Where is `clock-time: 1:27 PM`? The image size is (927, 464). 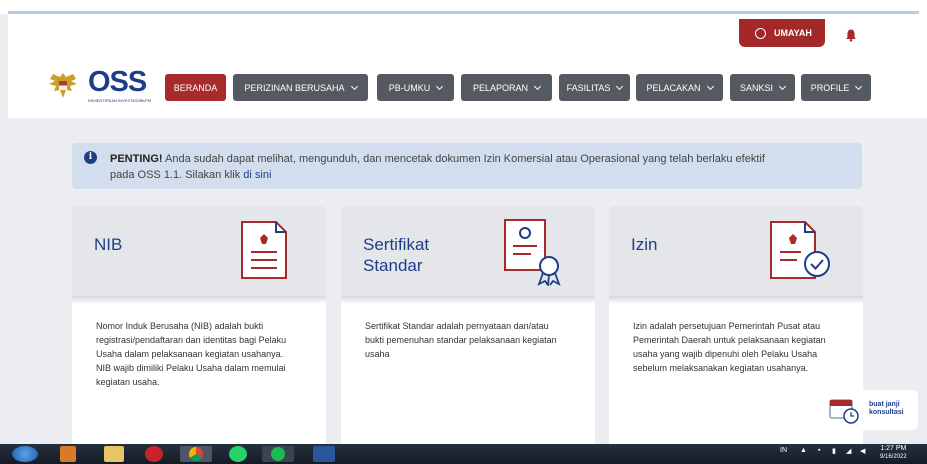 clock-time: 1:27 PM is located at coordinates (893, 448).